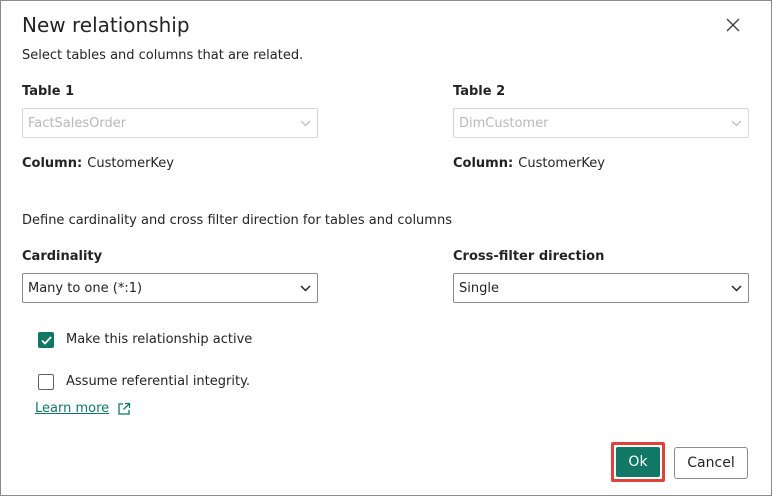 Image resolution: width=772 pixels, height=496 pixels. Describe the element at coordinates (46, 382) in the screenshot. I see `integrity-checkbox` at that location.